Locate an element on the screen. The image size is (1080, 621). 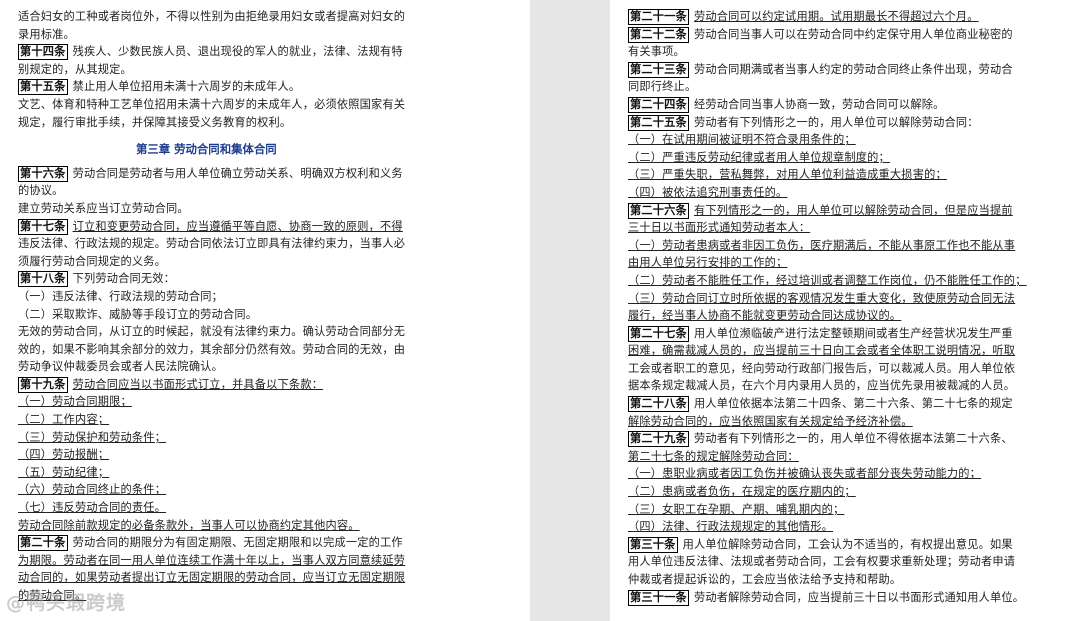
line-text: 残疾人、少数民族人员、退出现役的军人的就业，法律、法规有特 is located at coordinates (237, 52).